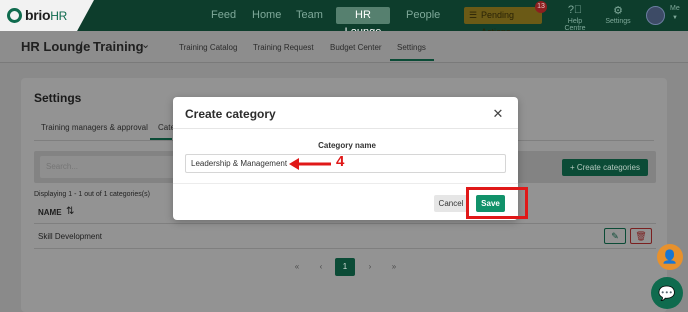 The height and width of the screenshot is (312, 688). What do you see at coordinates (423, 15) in the screenshot?
I see `nav-people: People` at bounding box center [423, 15].